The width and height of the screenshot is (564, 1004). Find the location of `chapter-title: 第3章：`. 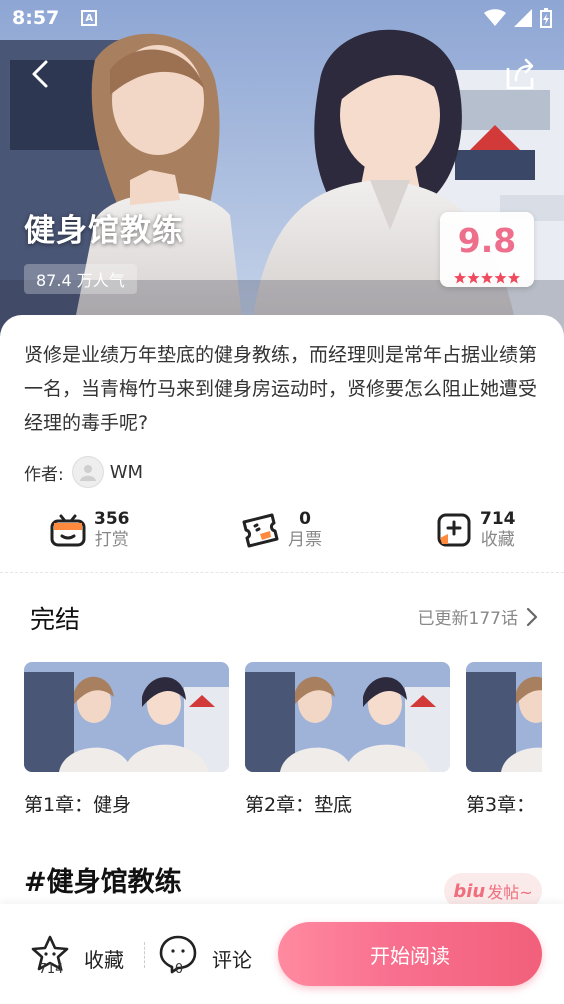

chapter-title: 第3章： is located at coordinates (504, 803).